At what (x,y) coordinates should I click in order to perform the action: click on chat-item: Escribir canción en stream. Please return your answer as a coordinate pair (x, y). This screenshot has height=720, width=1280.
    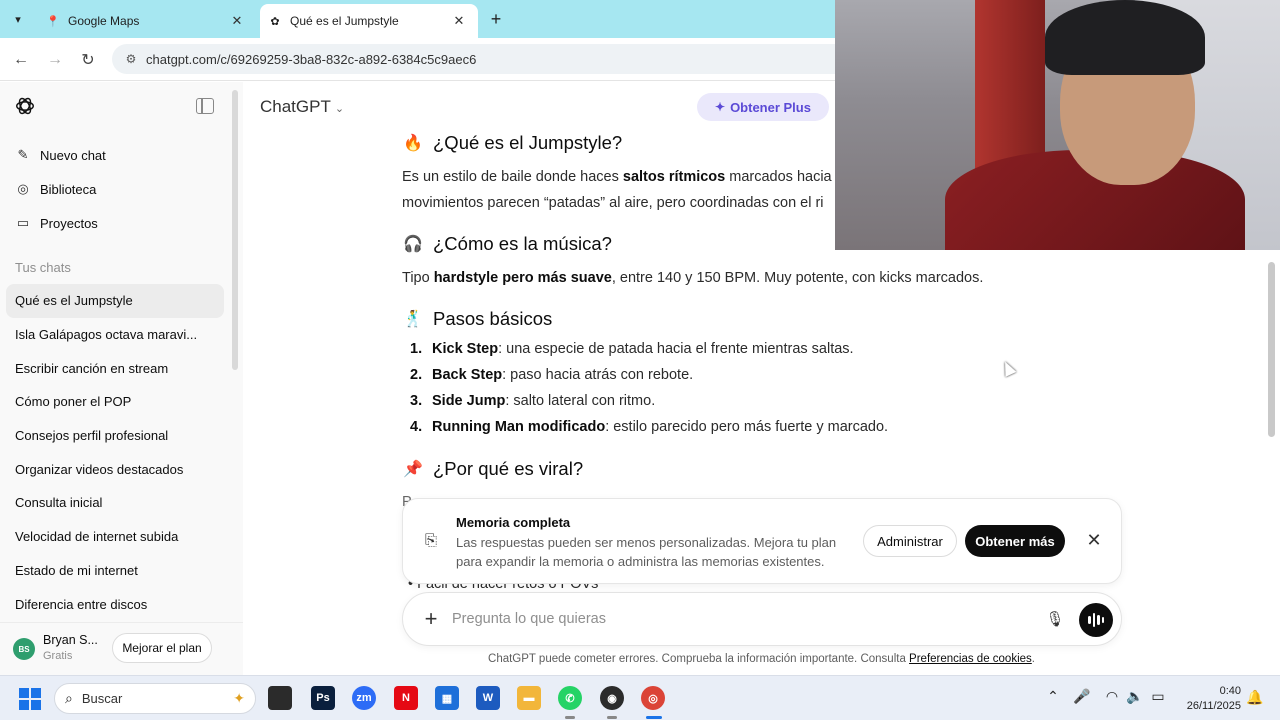
    Looking at the image, I should click on (115, 368).